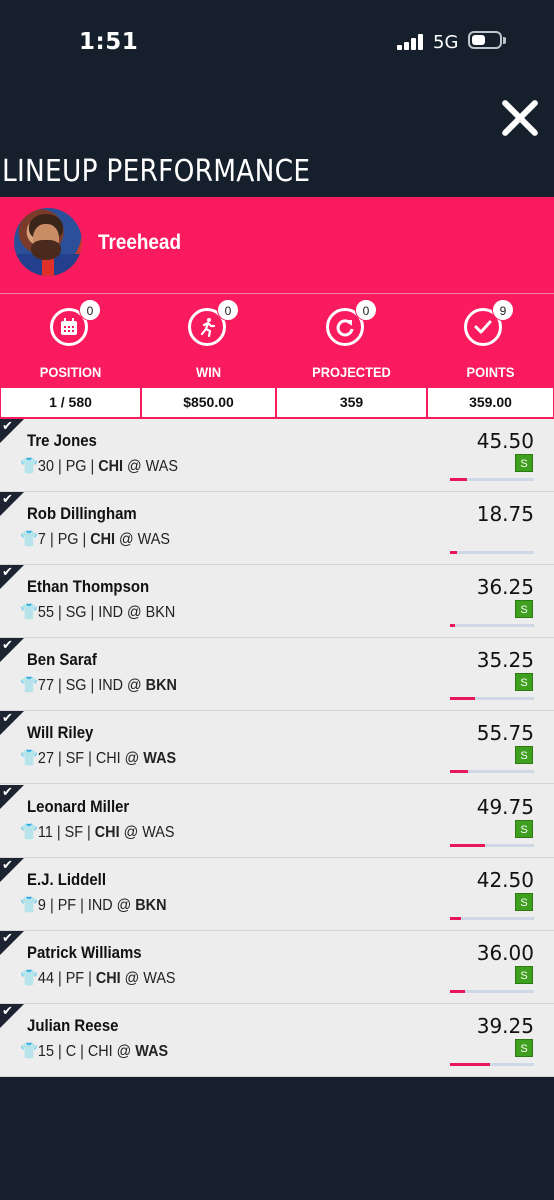  I want to click on player-position: SG, so click(76, 686).